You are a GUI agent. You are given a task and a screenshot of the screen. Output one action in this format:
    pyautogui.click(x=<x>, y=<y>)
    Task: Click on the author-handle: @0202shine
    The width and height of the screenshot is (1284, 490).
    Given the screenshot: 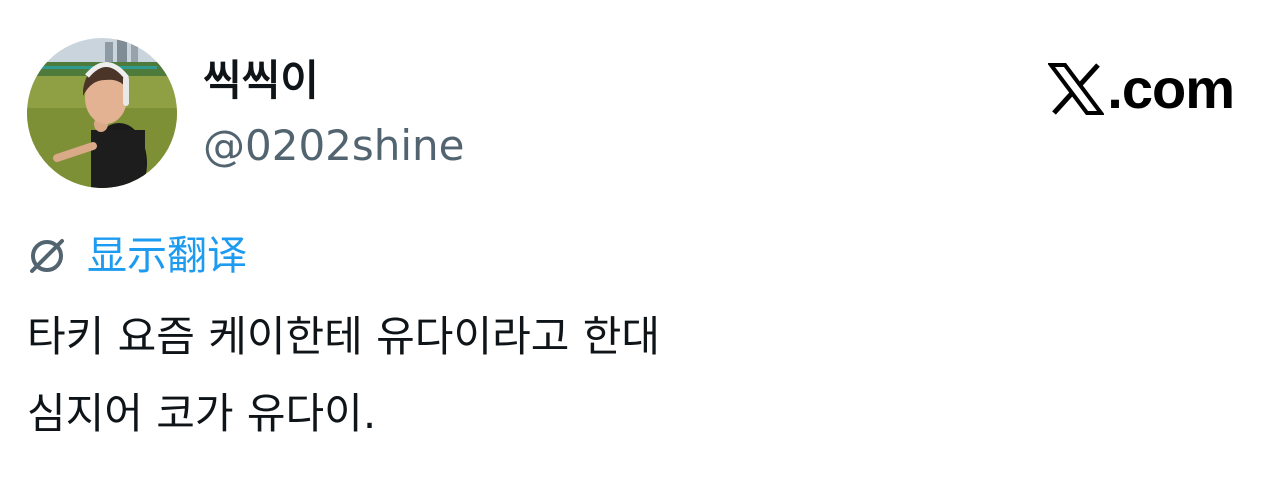 What is the action you would take?
    pyautogui.click(x=334, y=146)
    